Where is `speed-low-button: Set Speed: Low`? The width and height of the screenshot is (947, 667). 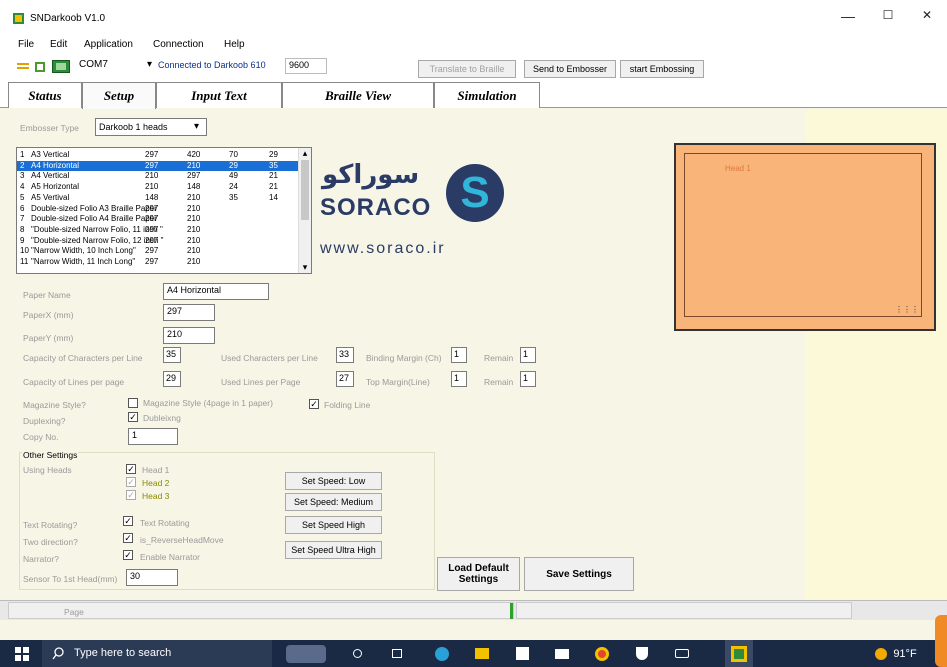
speed-low-button: Set Speed: Low is located at coordinates (333, 481).